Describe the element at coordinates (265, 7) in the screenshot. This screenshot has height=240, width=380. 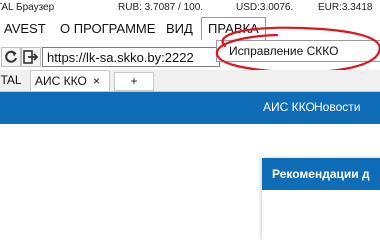
I see `usd-rate: USD:3.0076.` at that location.